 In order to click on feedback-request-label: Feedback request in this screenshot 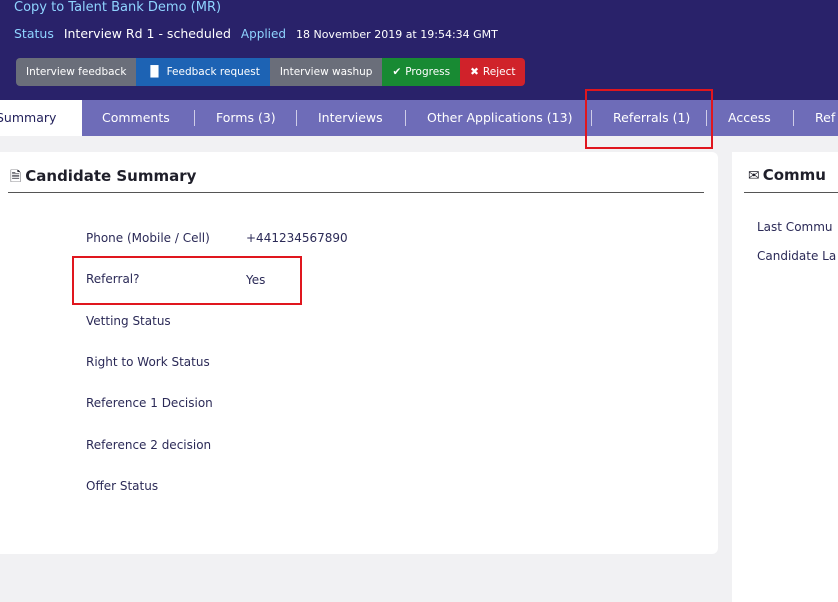, I will do `click(213, 72)`.